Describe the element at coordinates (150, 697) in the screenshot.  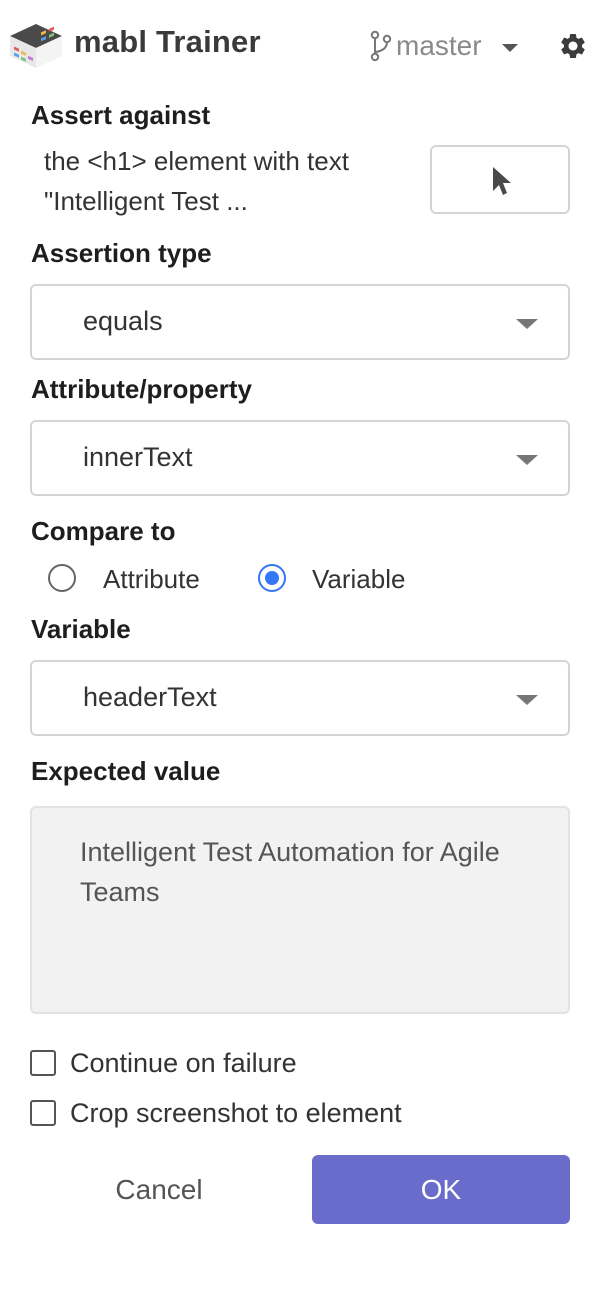
I see `variable-value: headerText` at that location.